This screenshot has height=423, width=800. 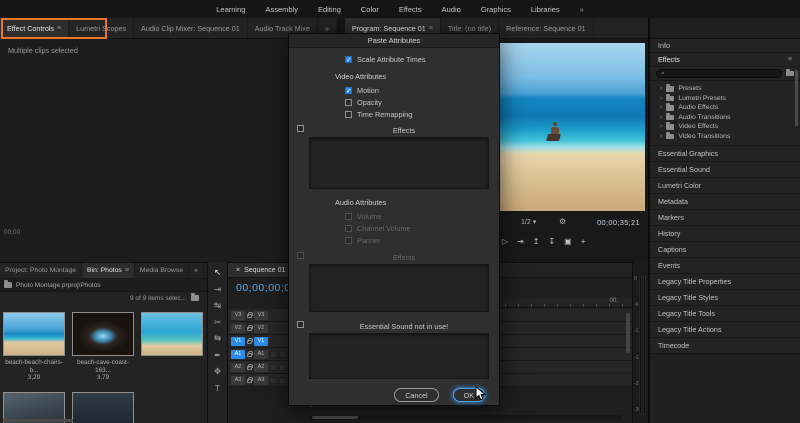 I want to click on target-patch: V3, so click(x=261, y=315).